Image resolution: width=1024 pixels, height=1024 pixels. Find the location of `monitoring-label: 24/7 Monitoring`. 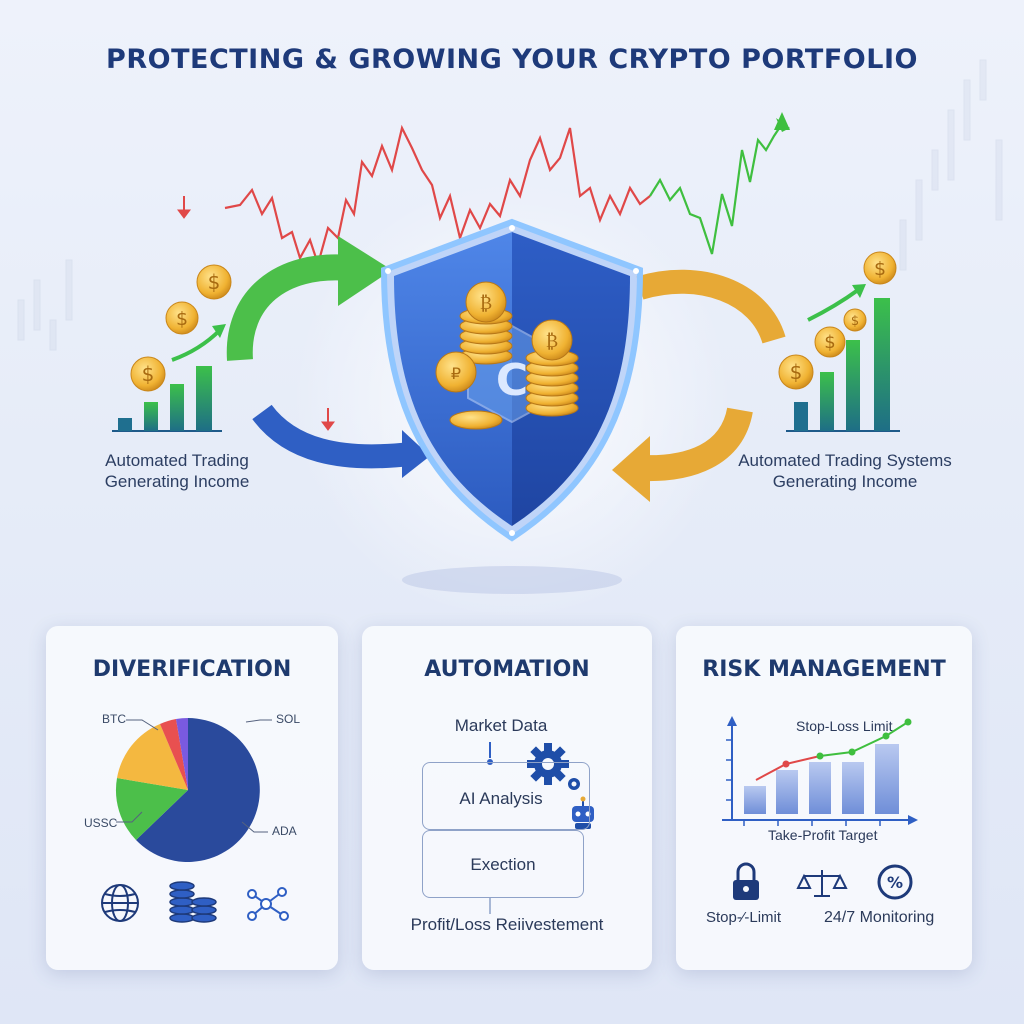

monitoring-label: 24/7 Monitoring is located at coordinates (879, 917).